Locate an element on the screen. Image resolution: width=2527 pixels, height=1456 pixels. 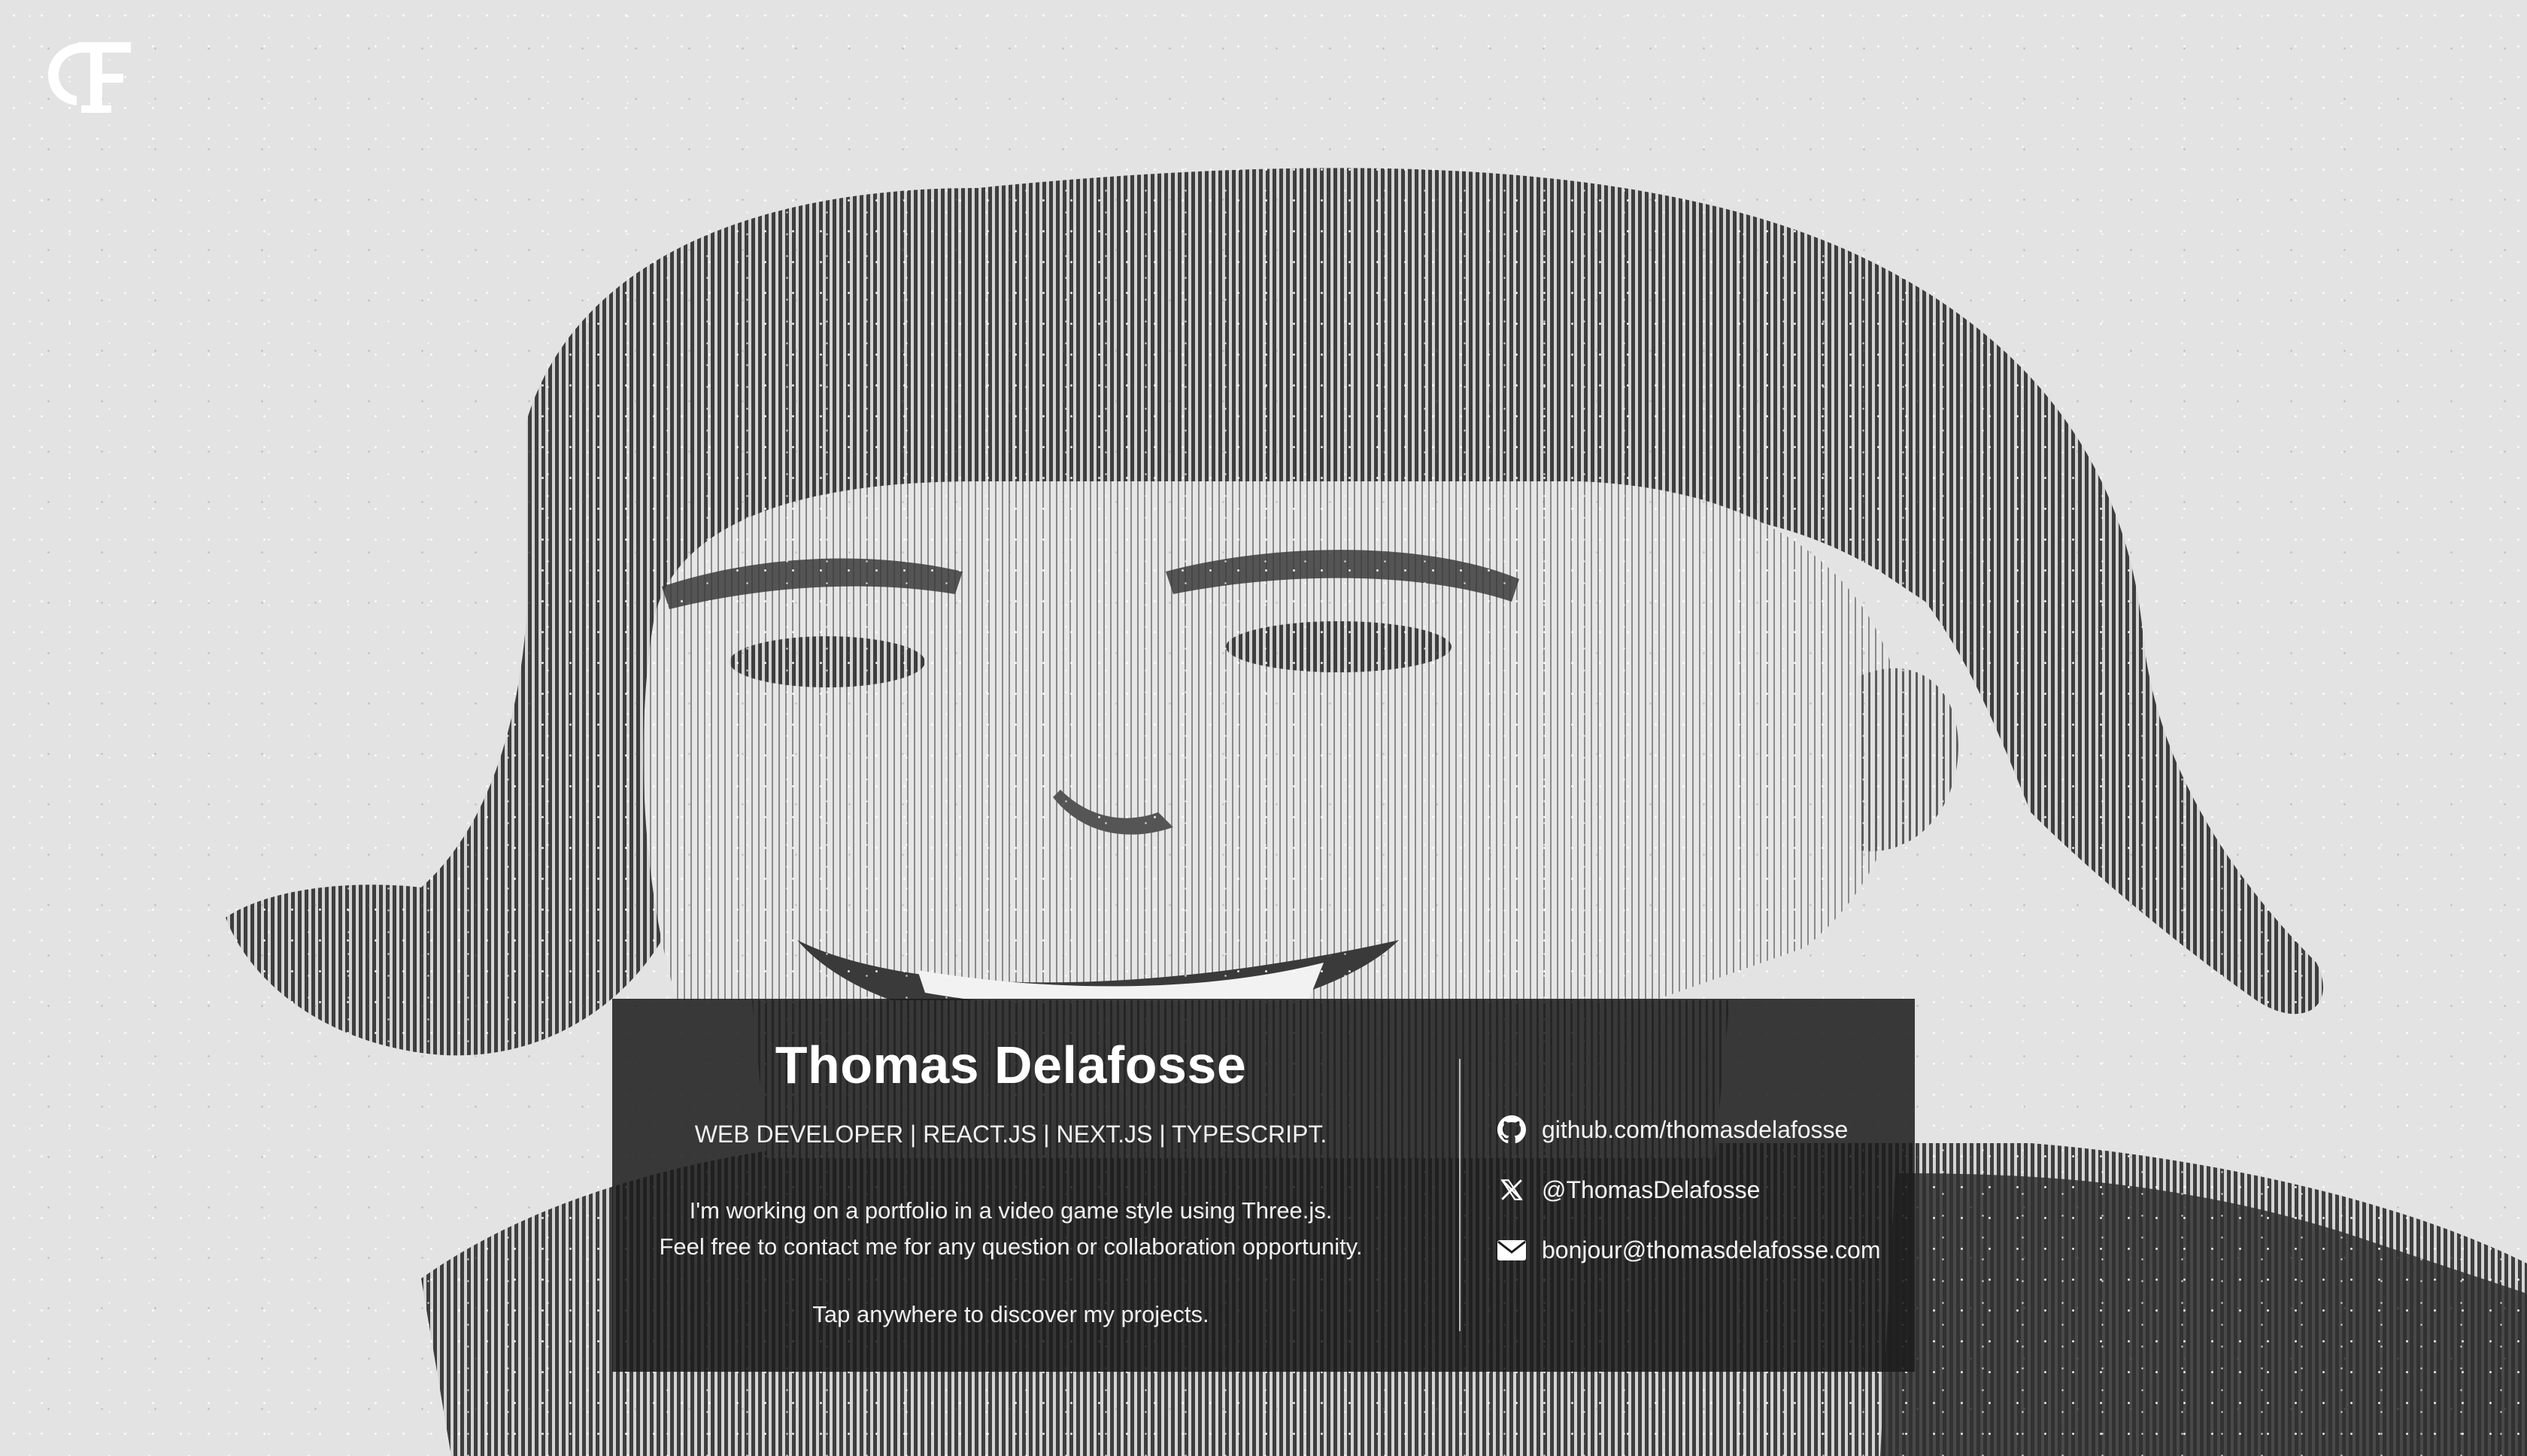
x-link: @ThomasDelafosse is located at coordinates (1700, 1189).